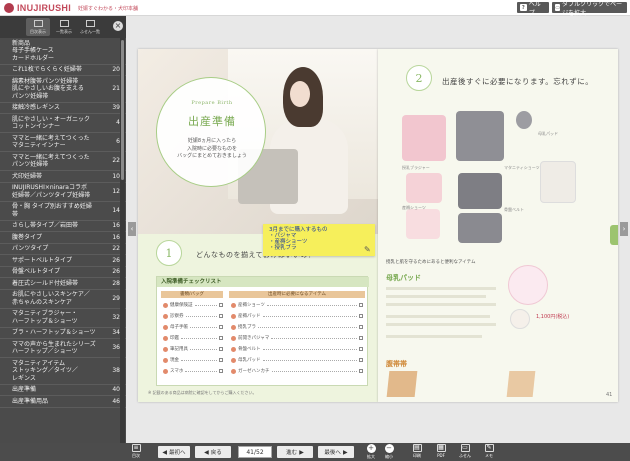 Image resolution: width=630 pixels, height=461 pixels. I want to click on help-label: ヘルプ, so click(534, 8).